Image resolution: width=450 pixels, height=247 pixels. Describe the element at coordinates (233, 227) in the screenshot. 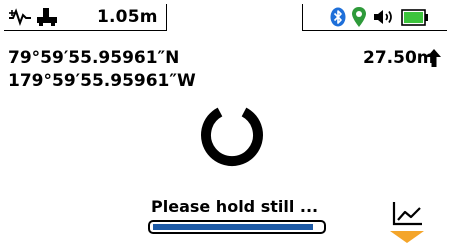

I see `progress-fill` at that location.